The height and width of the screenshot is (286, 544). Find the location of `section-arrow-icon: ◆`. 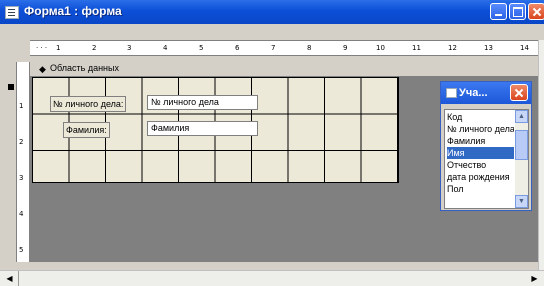

section-arrow-icon: ◆ is located at coordinates (42, 69).